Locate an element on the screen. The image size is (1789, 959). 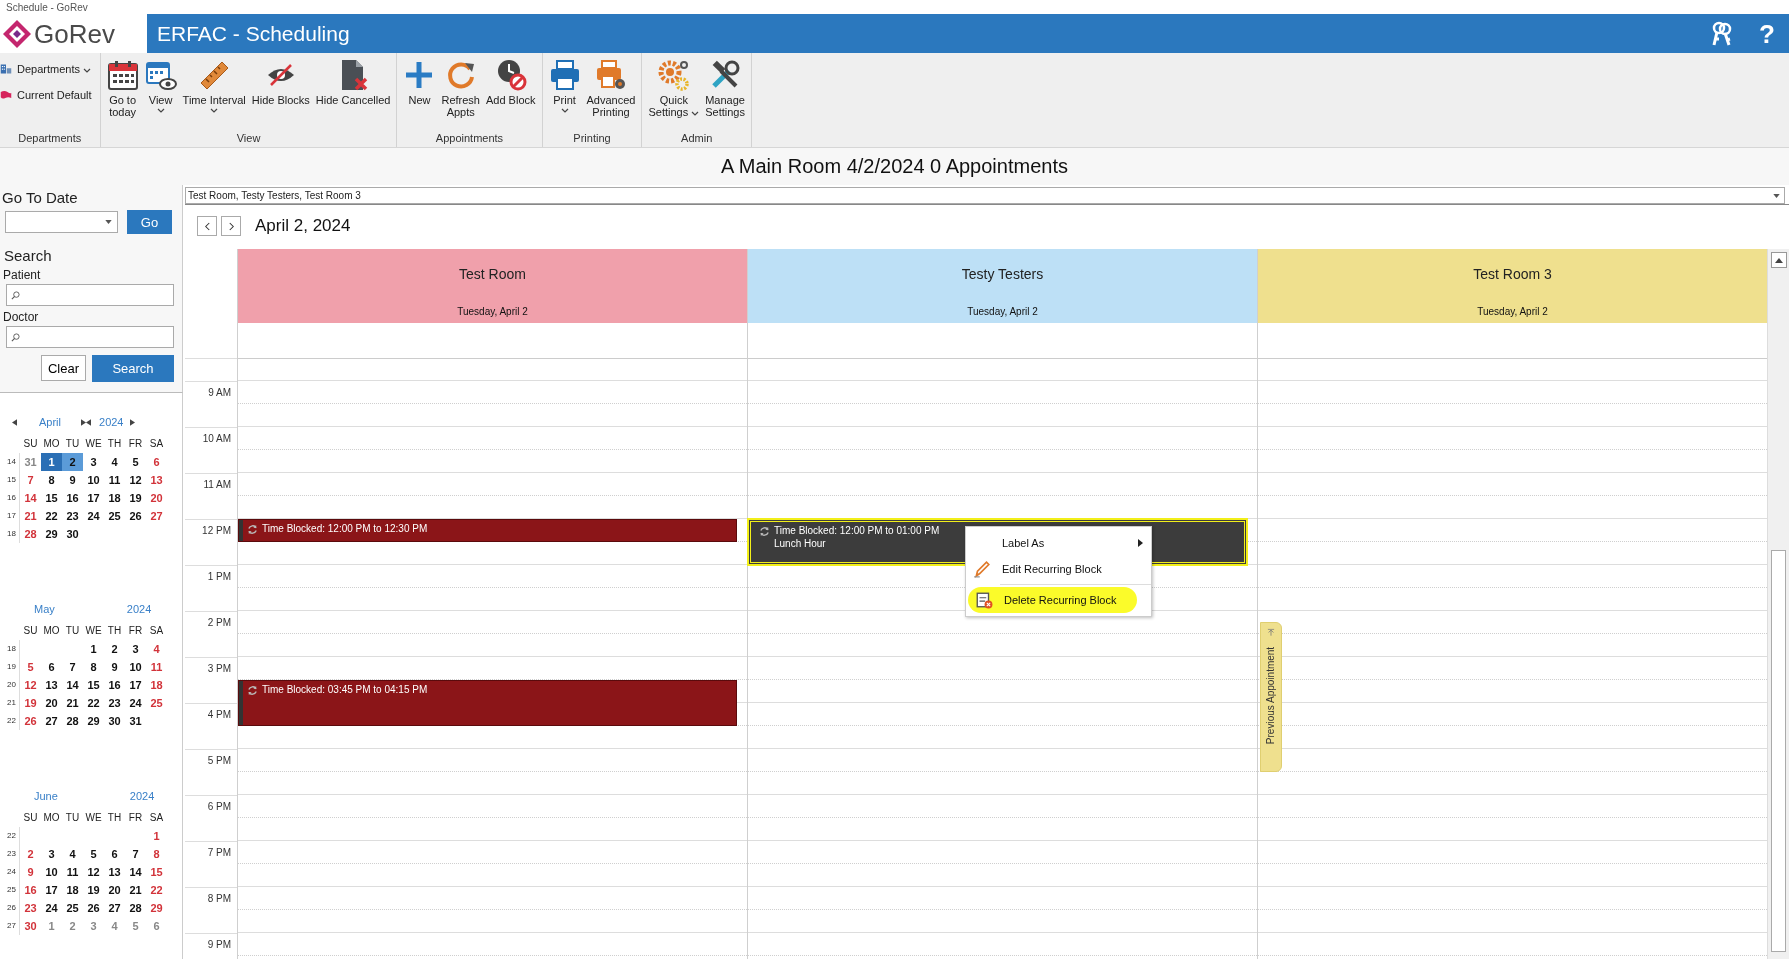
month-name: April is located at coordinates (50, 422).